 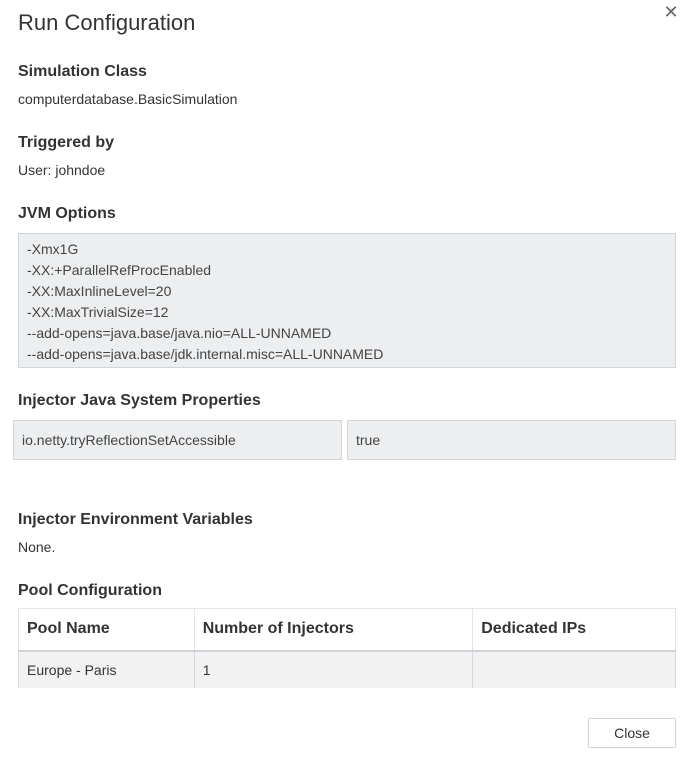 I want to click on pool-name-cell: Europe - Paris, so click(x=106, y=669).